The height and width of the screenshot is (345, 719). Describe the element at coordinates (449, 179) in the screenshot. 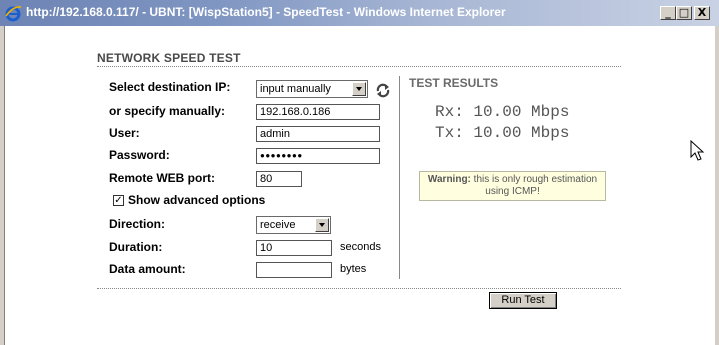

I see `warning-label: Warning:` at that location.